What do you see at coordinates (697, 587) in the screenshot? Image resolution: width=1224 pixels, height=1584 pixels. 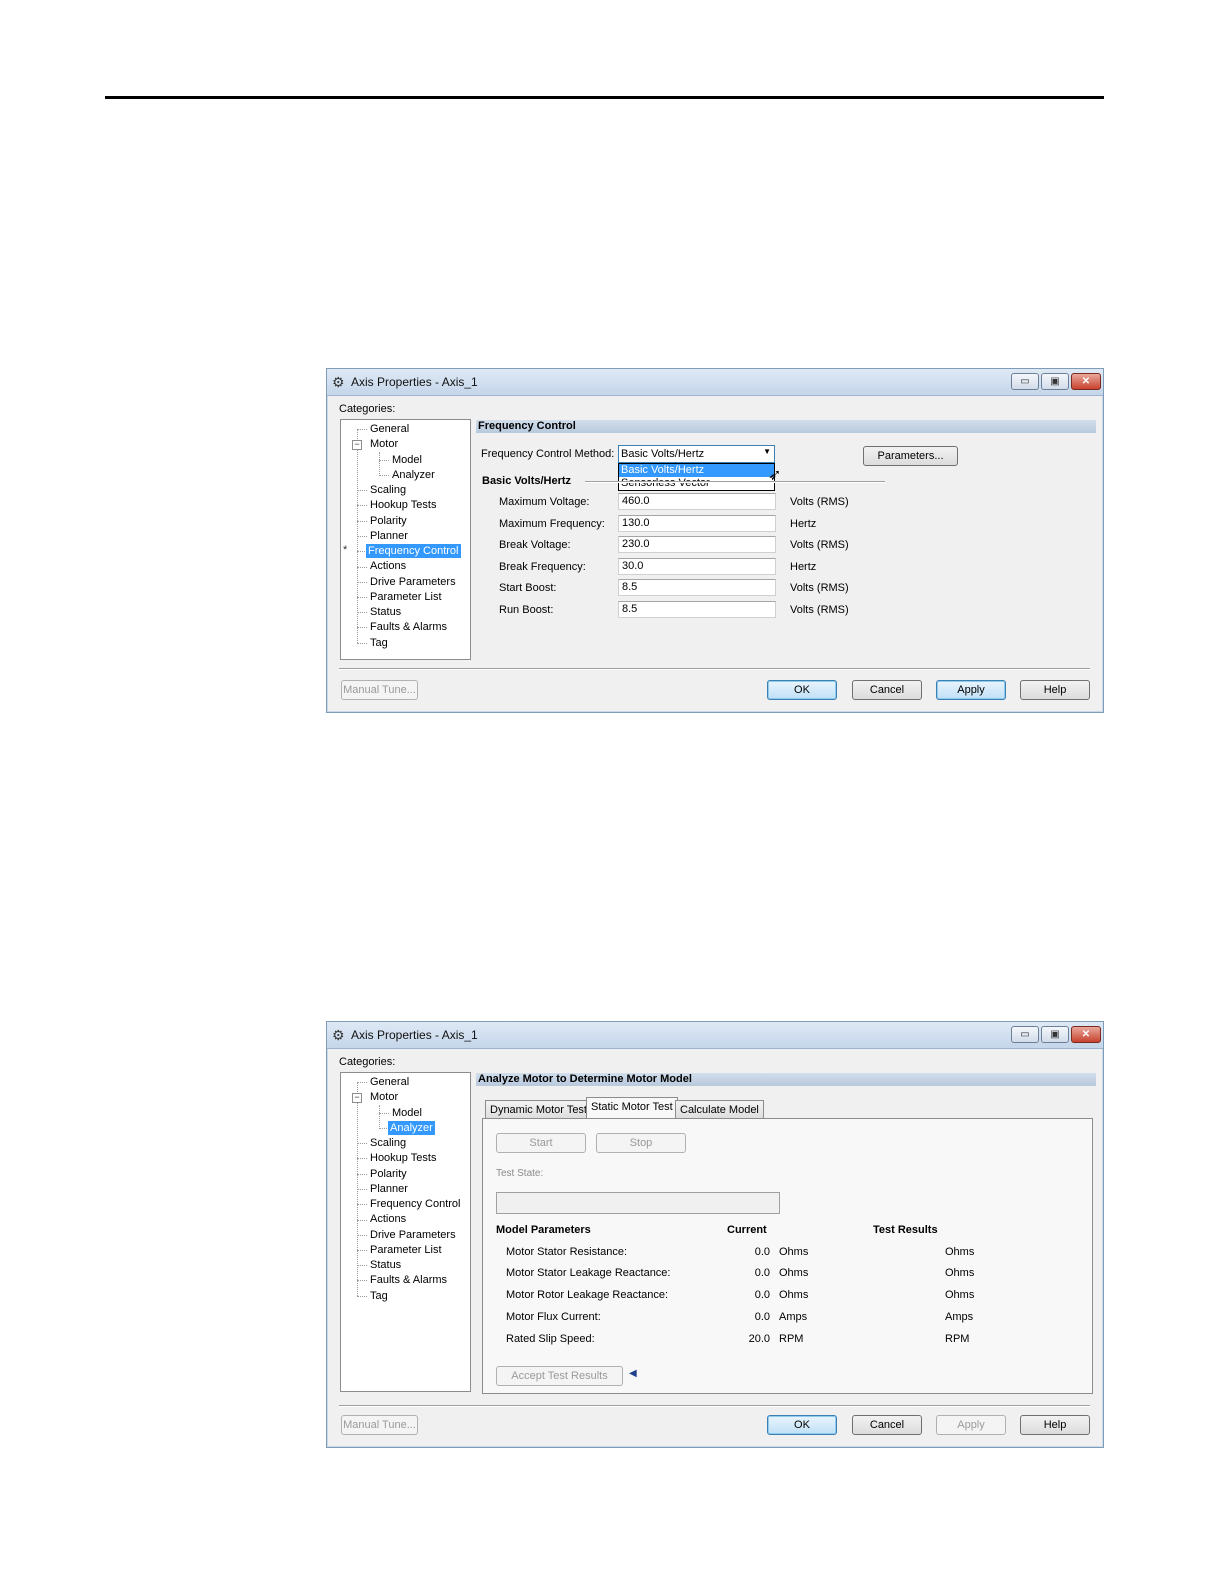 I see `start-boost-input: 8.5` at bounding box center [697, 587].